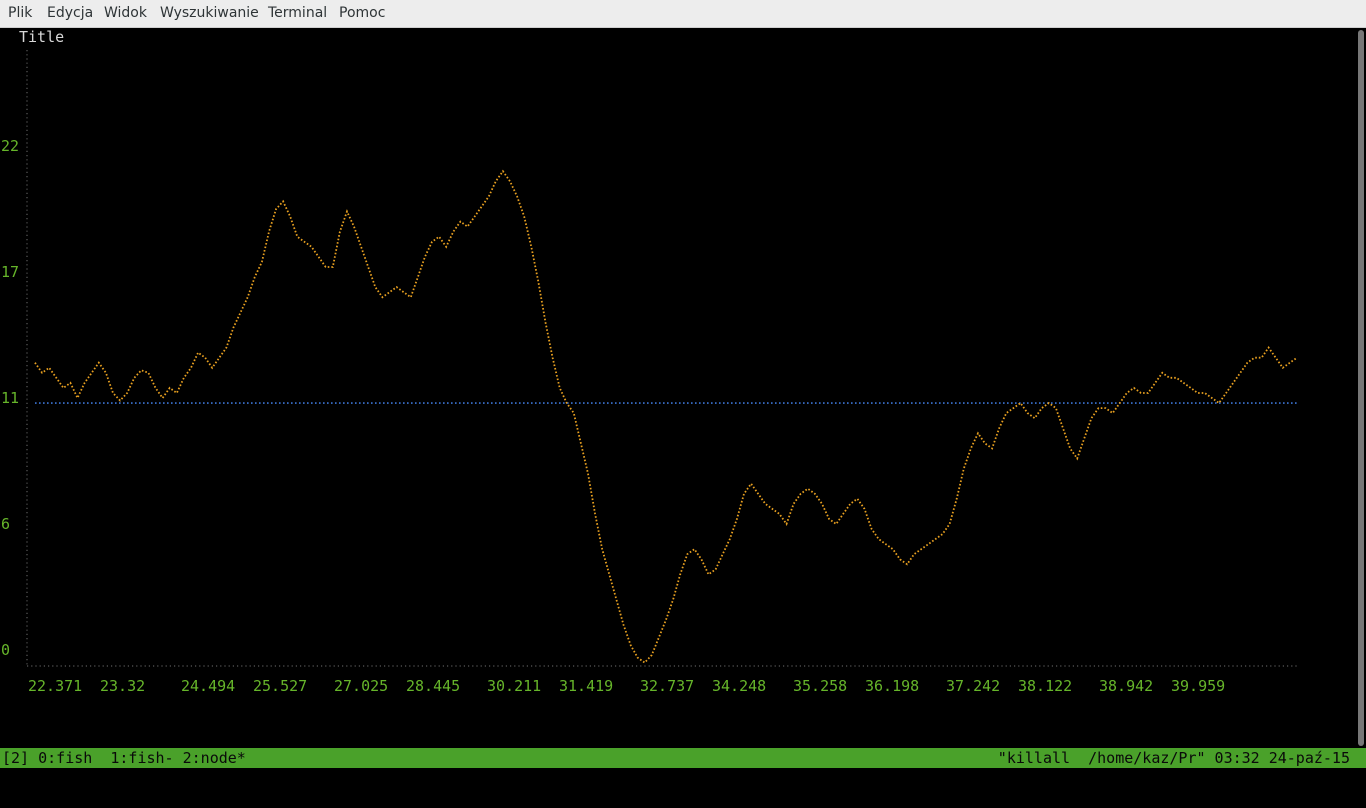  Describe the element at coordinates (5, 524) in the screenshot. I see `y-tick-label: 6` at that location.